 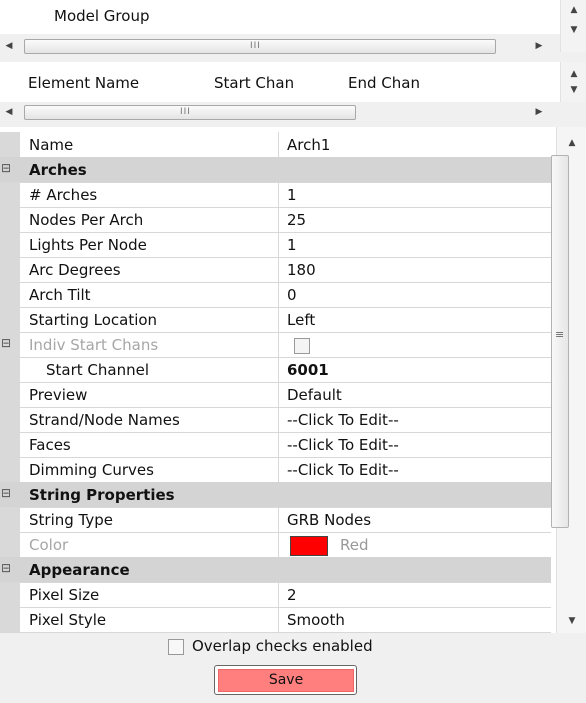 What do you see at coordinates (280, 17) in the screenshot?
I see `model-group-list: Model Group` at bounding box center [280, 17].